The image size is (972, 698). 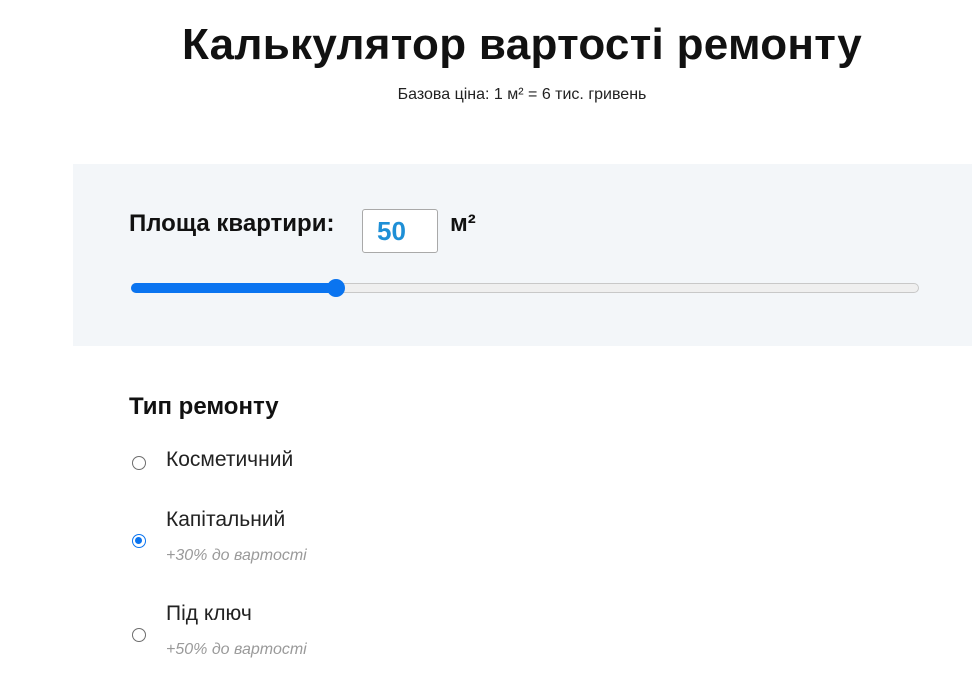 I want to click on slider-fill, so click(x=233, y=288).